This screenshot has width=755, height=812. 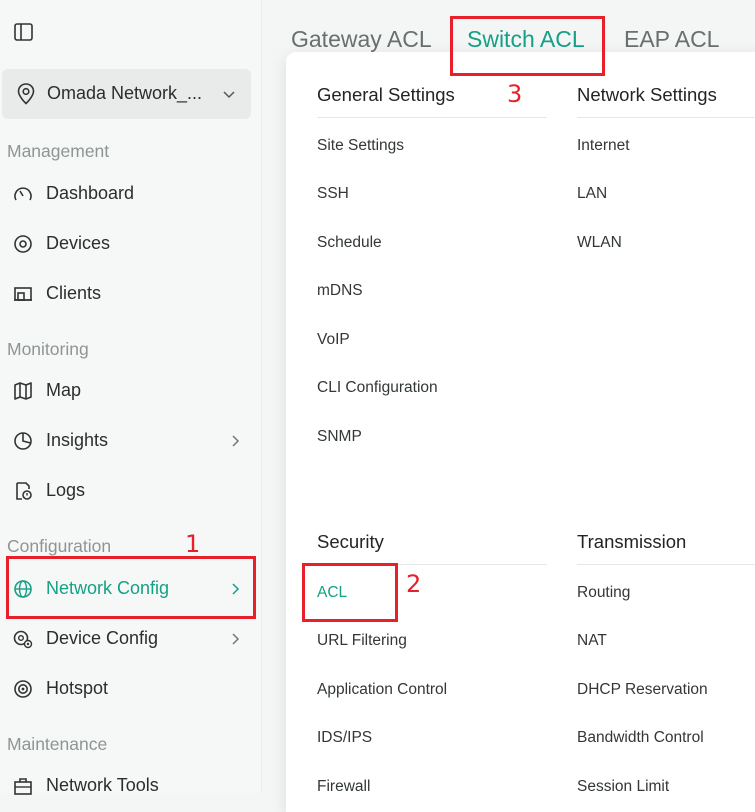 I want to click on menu-item-lan: LAN, so click(x=592, y=194).